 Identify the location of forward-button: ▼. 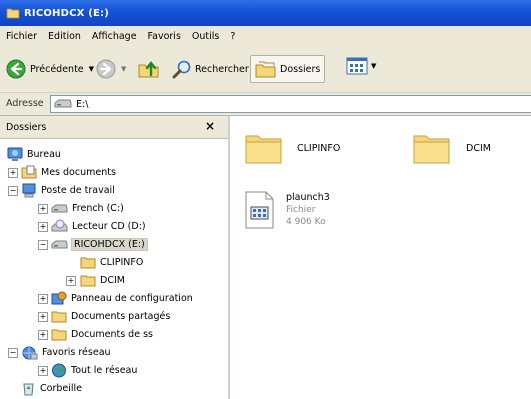
(111, 69).